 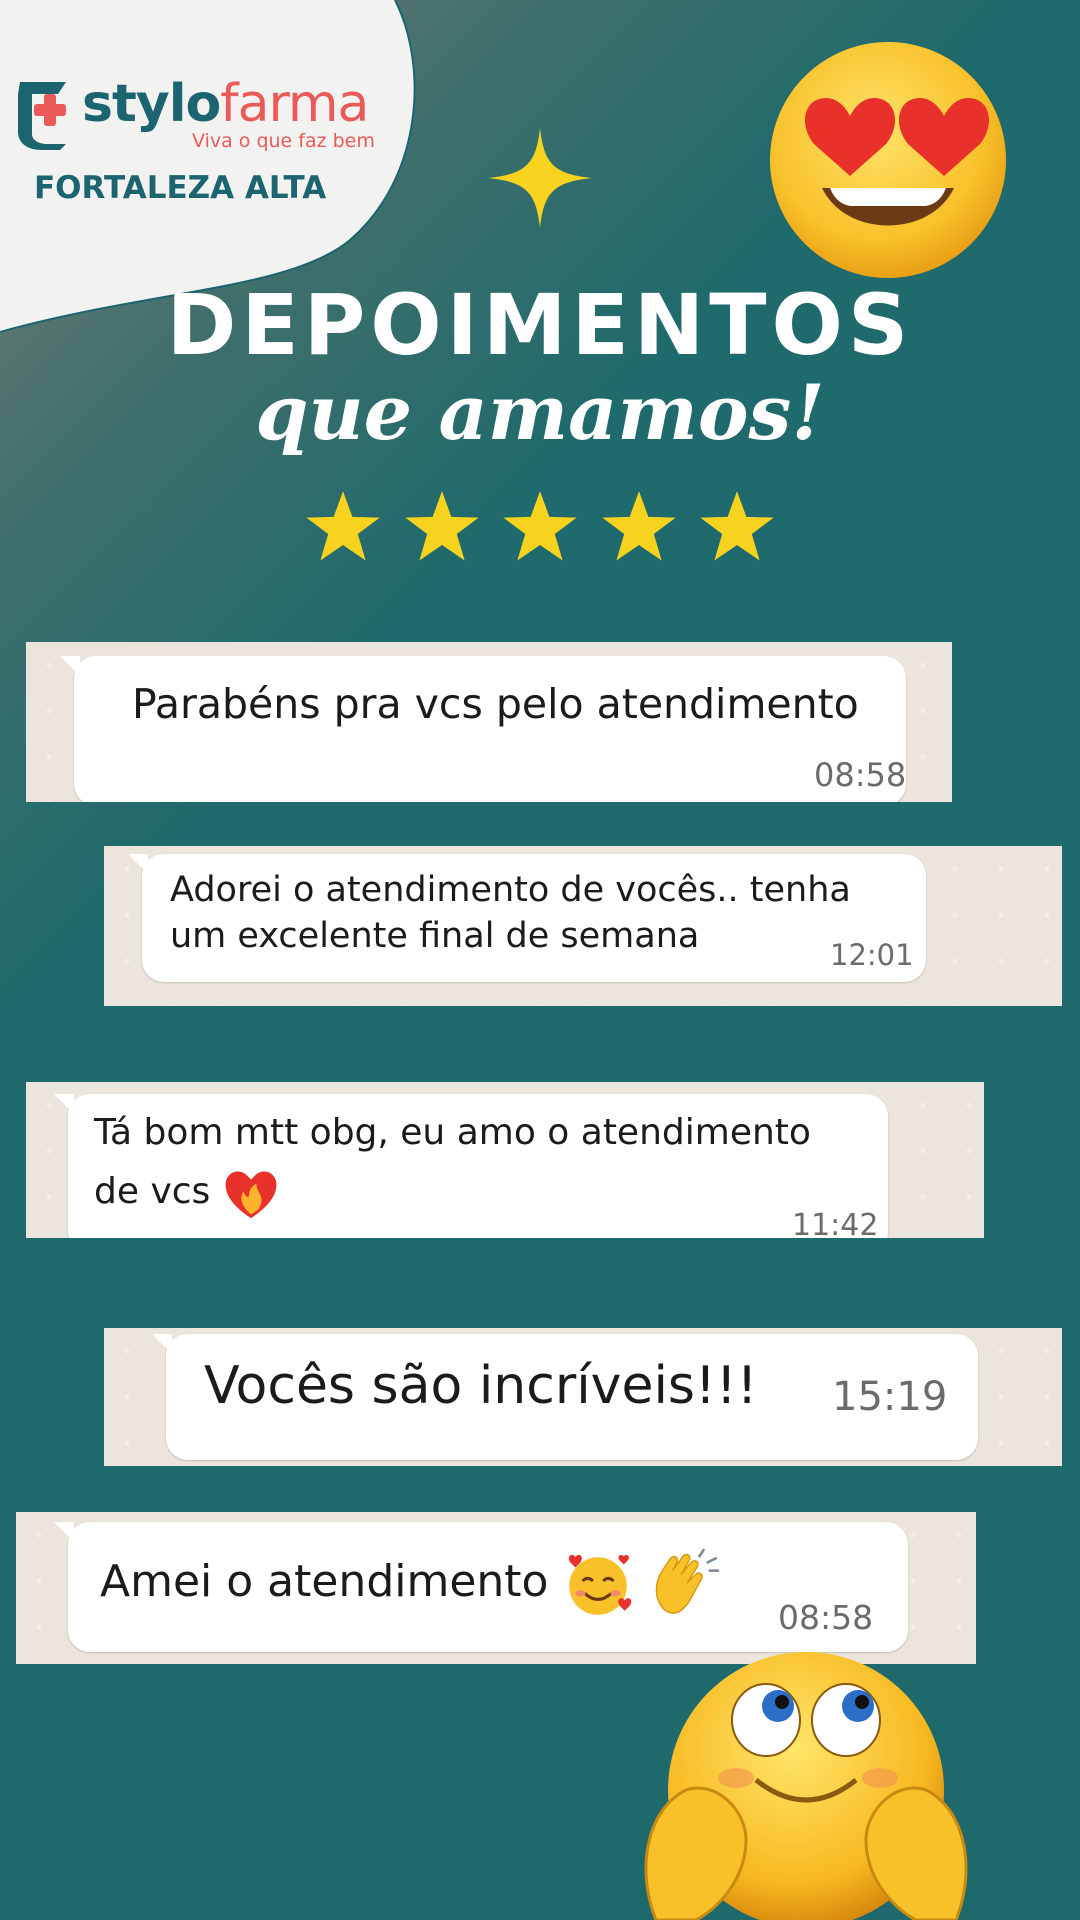 What do you see at coordinates (481, 1386) in the screenshot?
I see `message-text: Vocês são incríveis!!!` at bounding box center [481, 1386].